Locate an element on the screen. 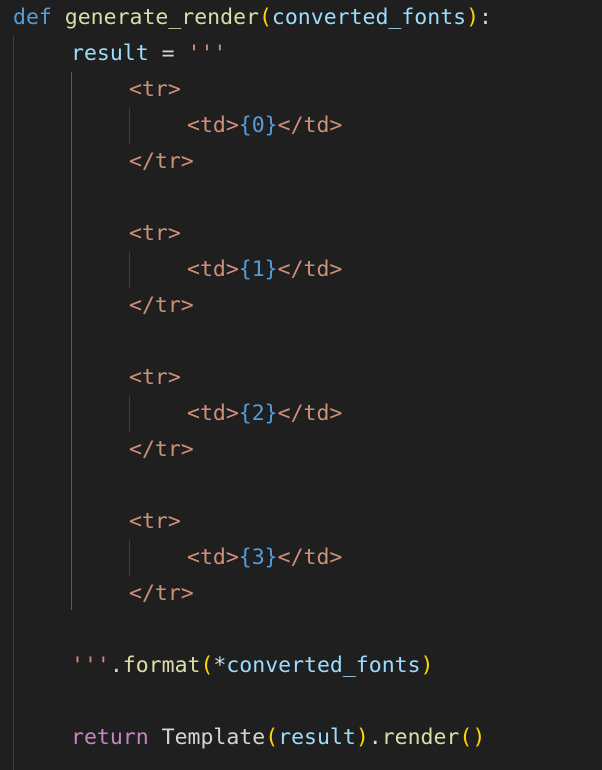 The height and width of the screenshot is (770, 602). parameter: converted_fonts is located at coordinates (369, 17).